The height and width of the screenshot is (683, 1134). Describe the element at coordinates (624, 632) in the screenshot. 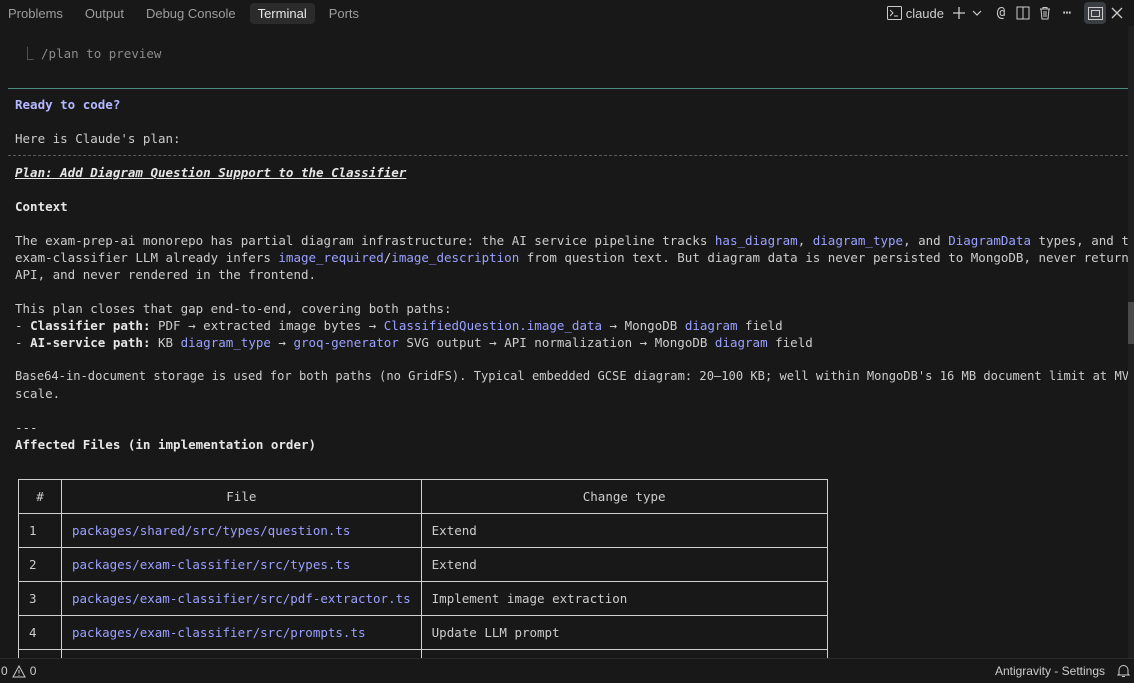

I see `table-cell: Update LLM prompt` at that location.